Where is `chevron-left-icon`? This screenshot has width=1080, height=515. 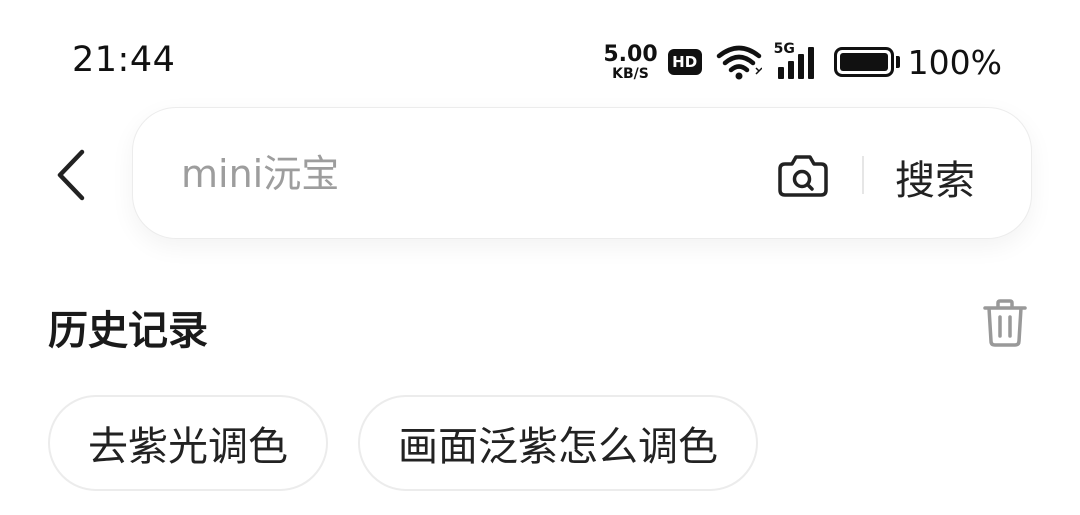
chevron-left-icon is located at coordinates (71, 175).